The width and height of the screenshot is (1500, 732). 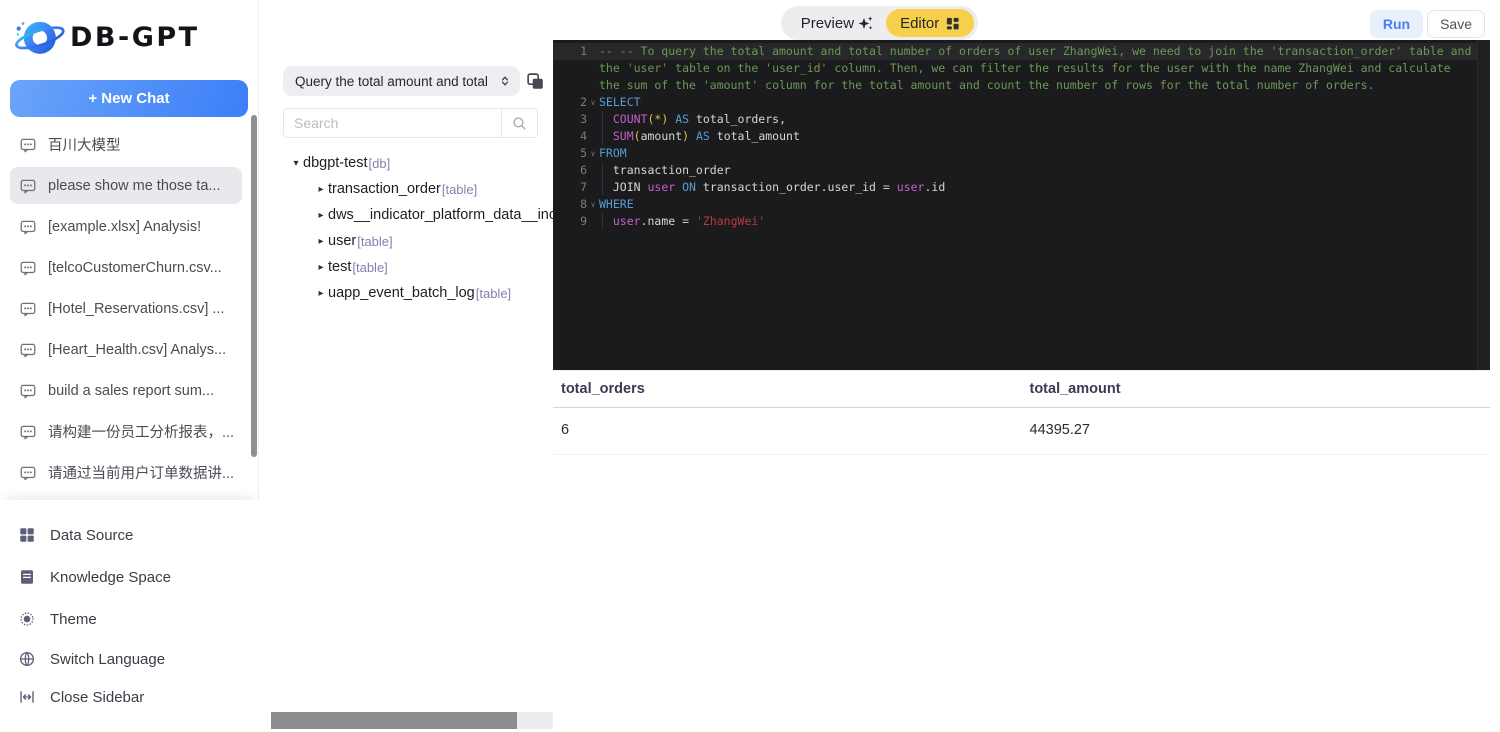 What do you see at coordinates (583, 102) in the screenshot?
I see `line-number: 2` at bounding box center [583, 102].